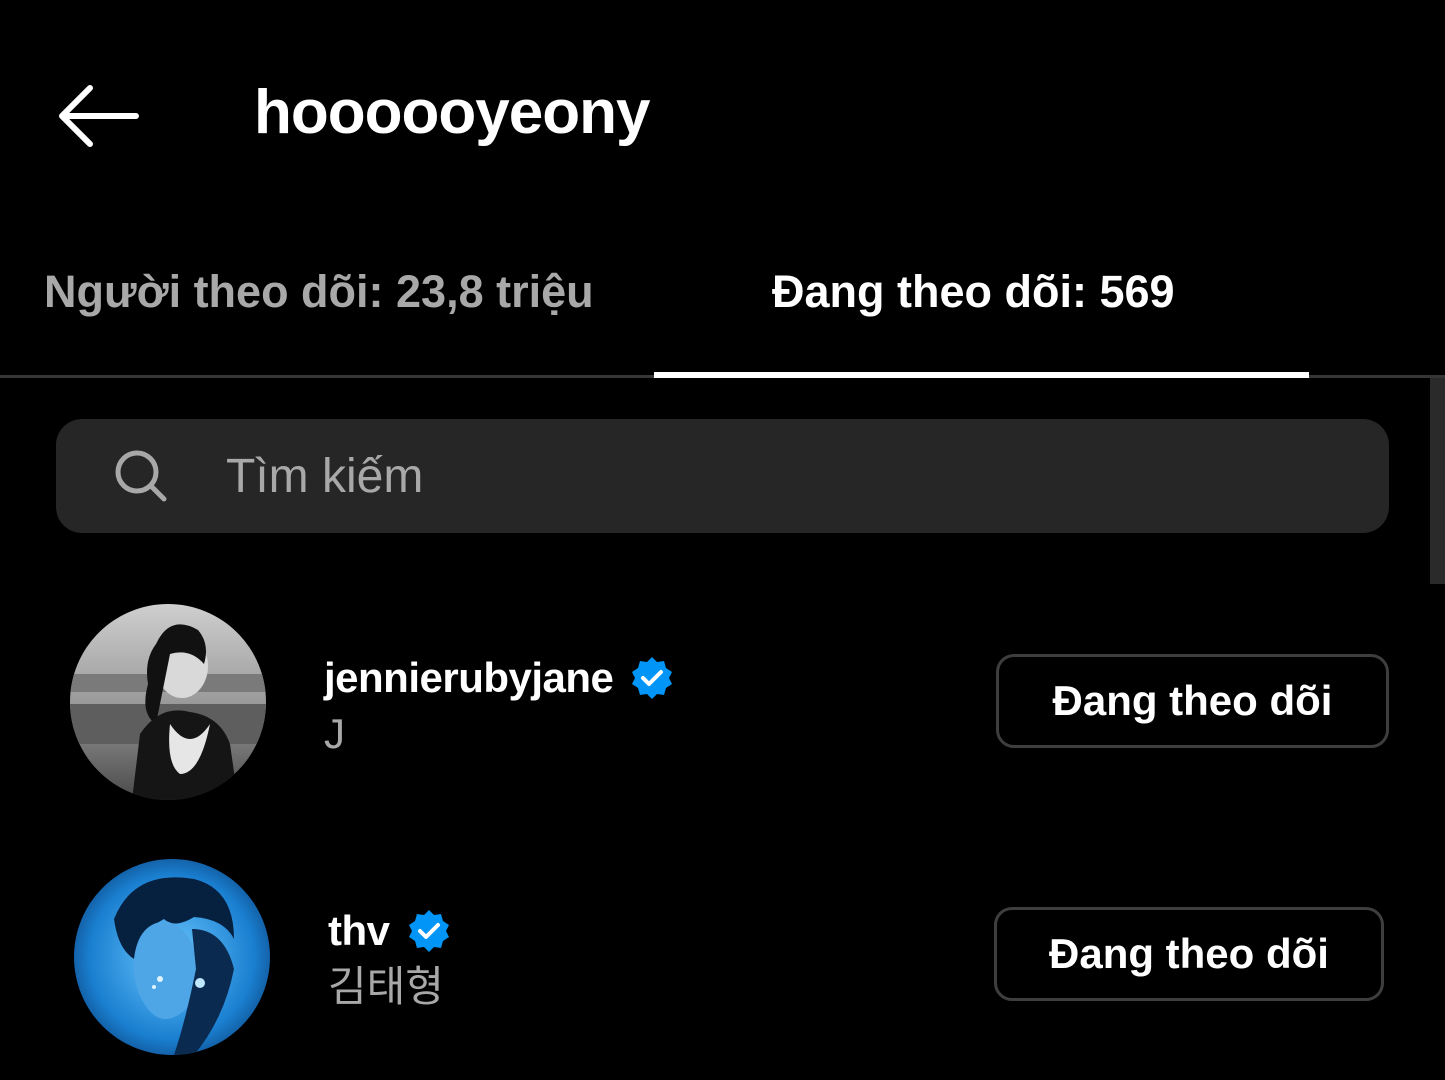 The height and width of the screenshot is (1080, 1445). I want to click on user-info: jennierubyjane J, so click(499, 706).